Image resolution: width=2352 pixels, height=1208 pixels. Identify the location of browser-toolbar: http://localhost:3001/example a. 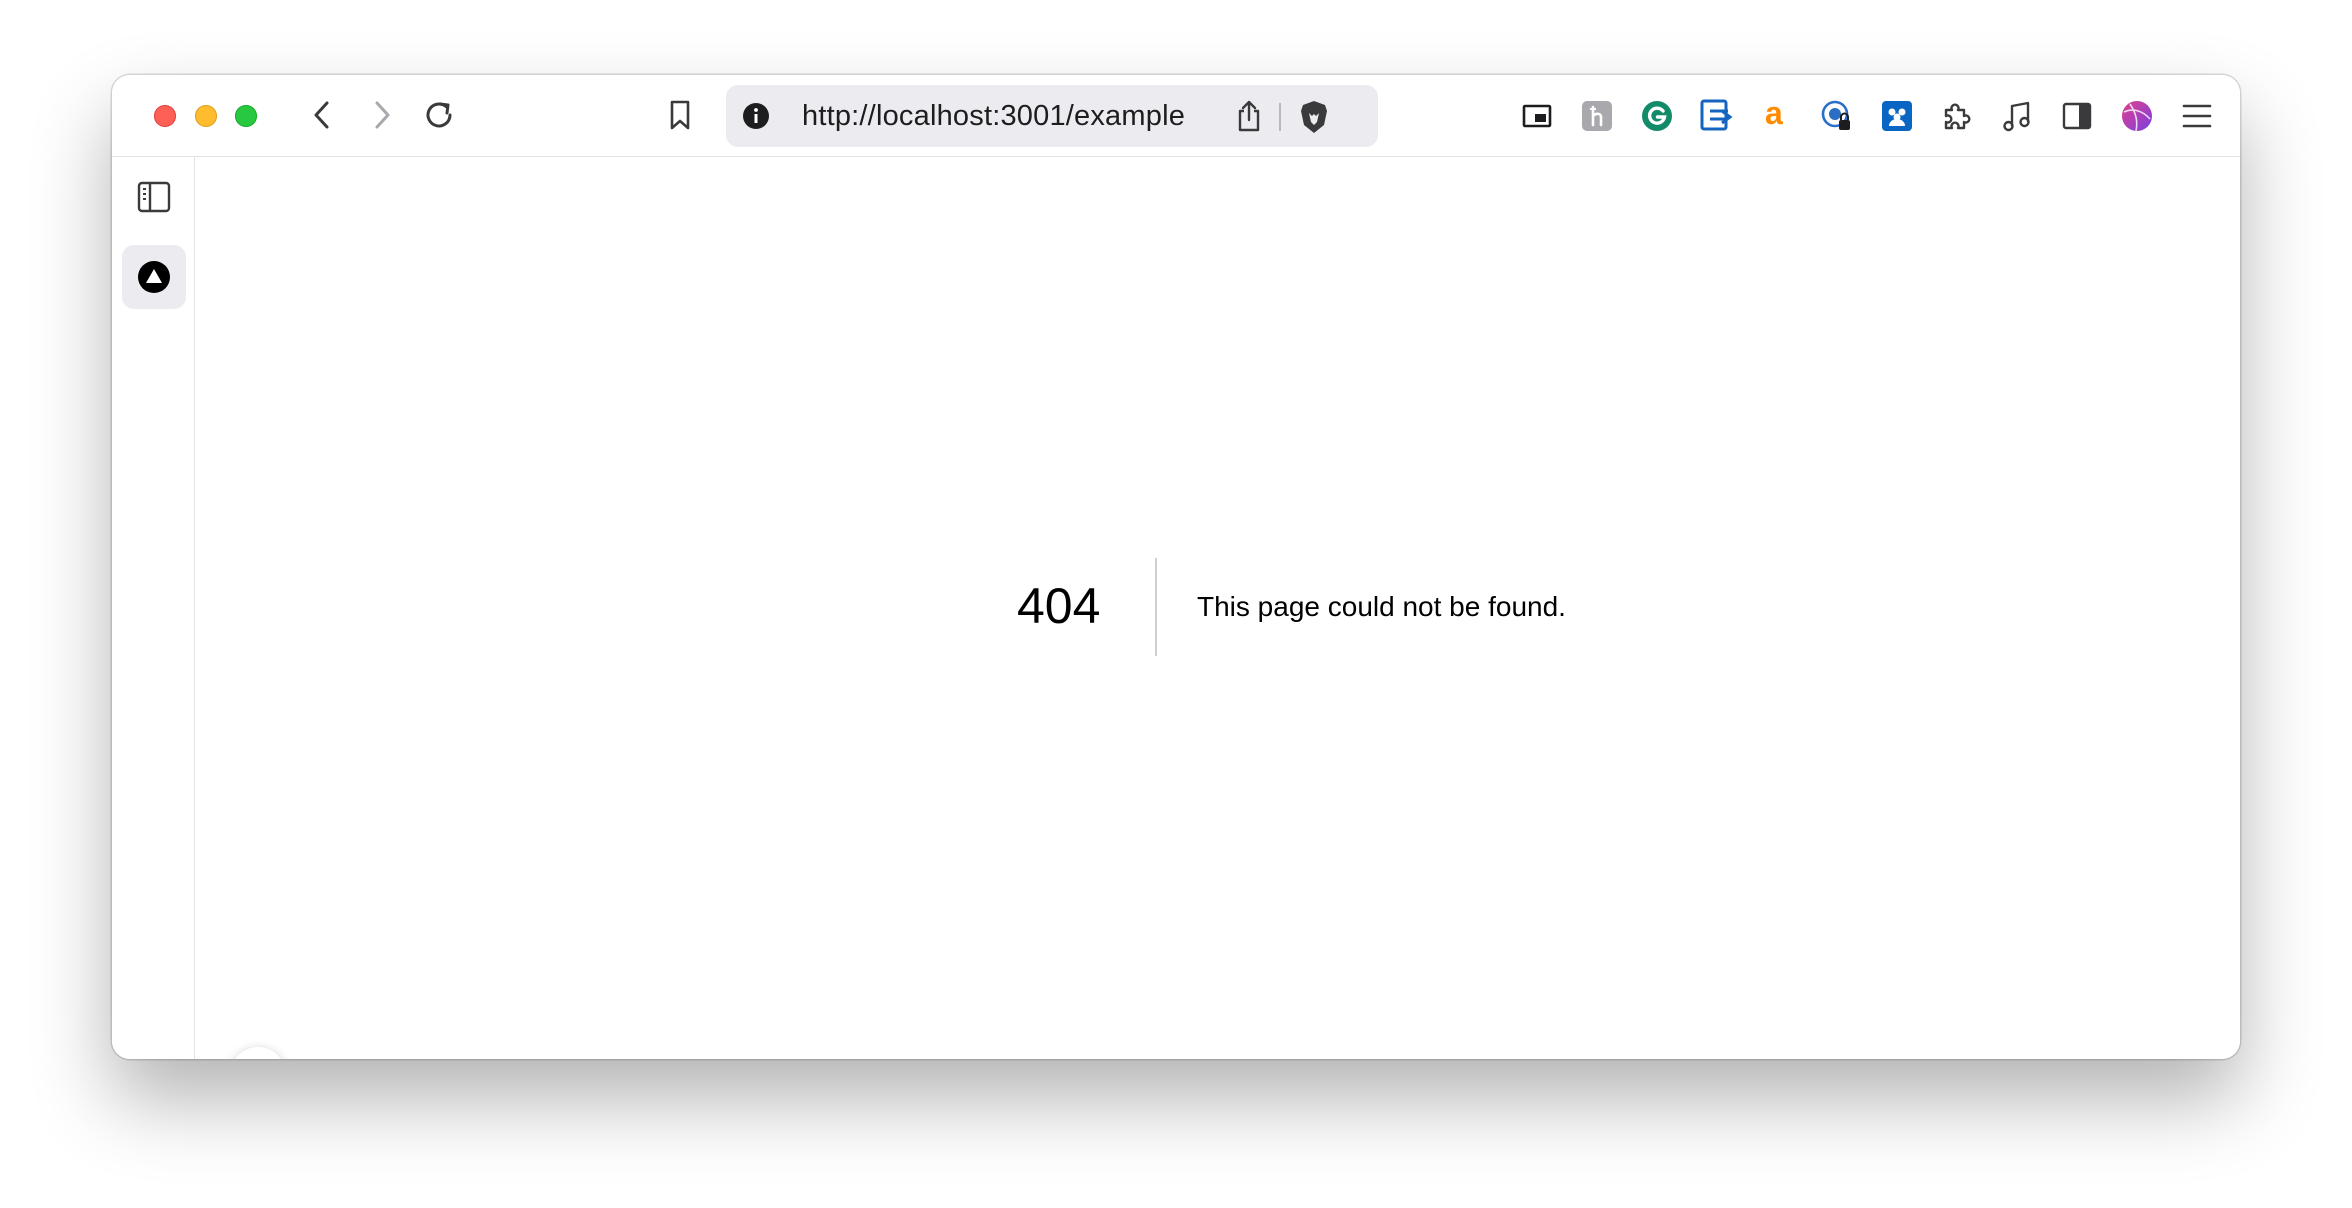
(1176, 116).